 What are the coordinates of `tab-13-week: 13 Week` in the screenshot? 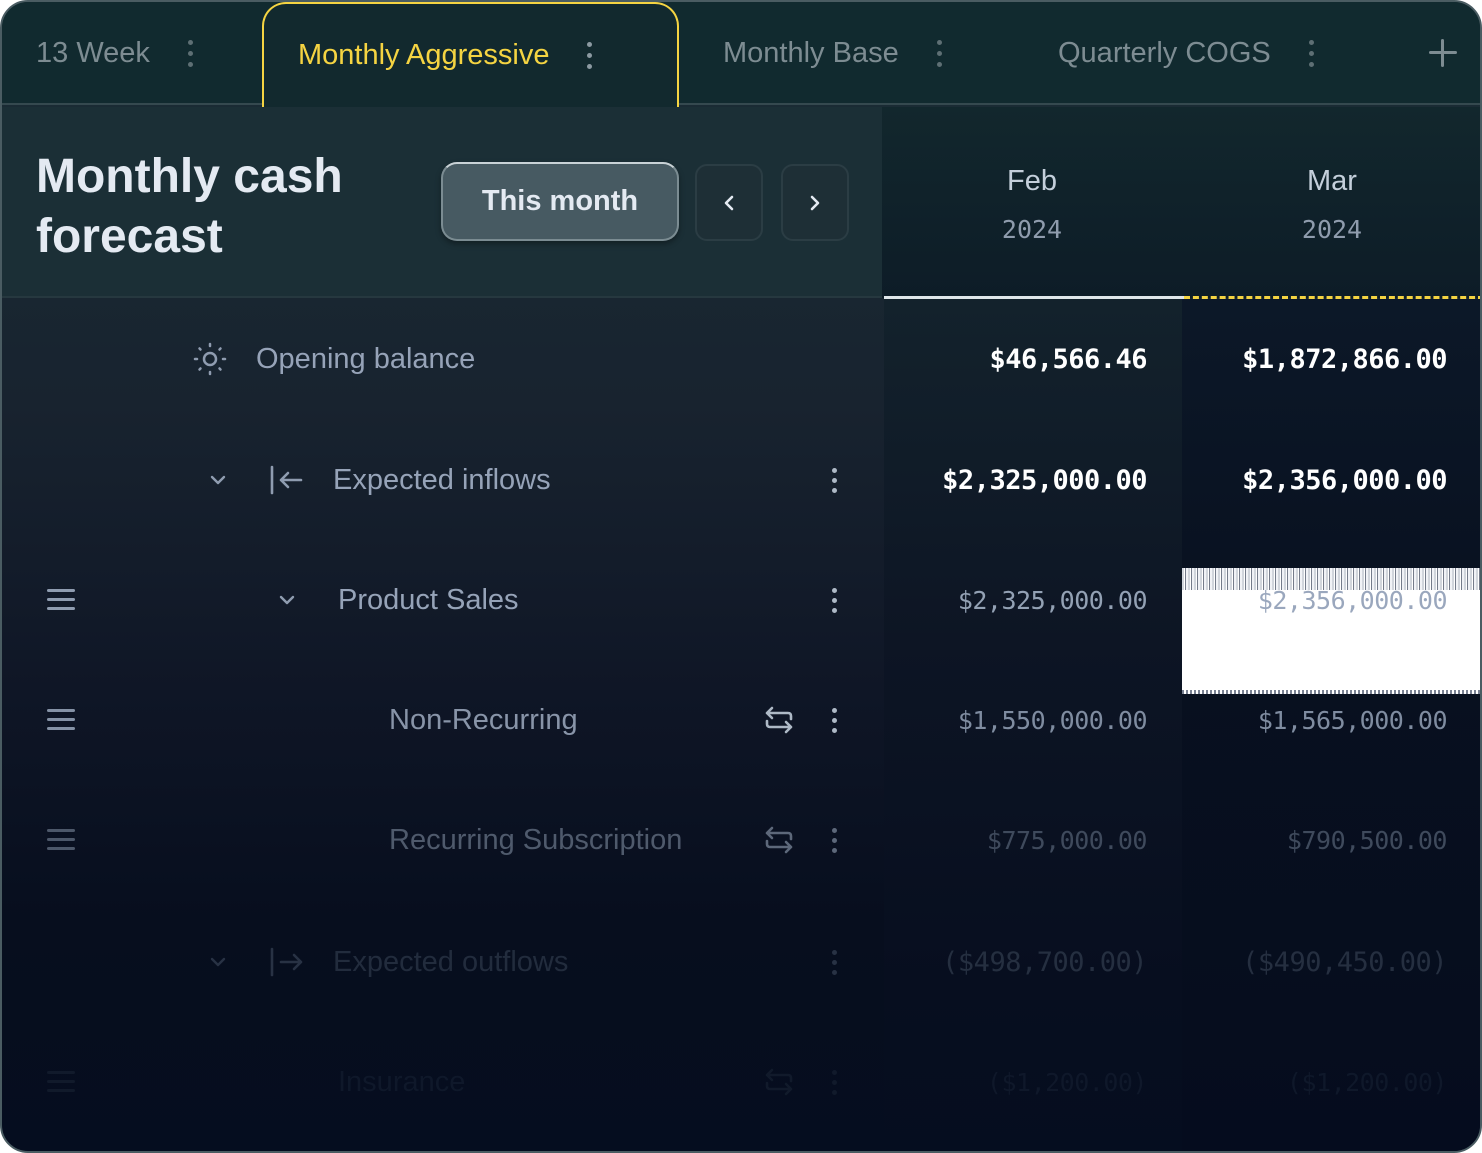 It's located at (114, 53).